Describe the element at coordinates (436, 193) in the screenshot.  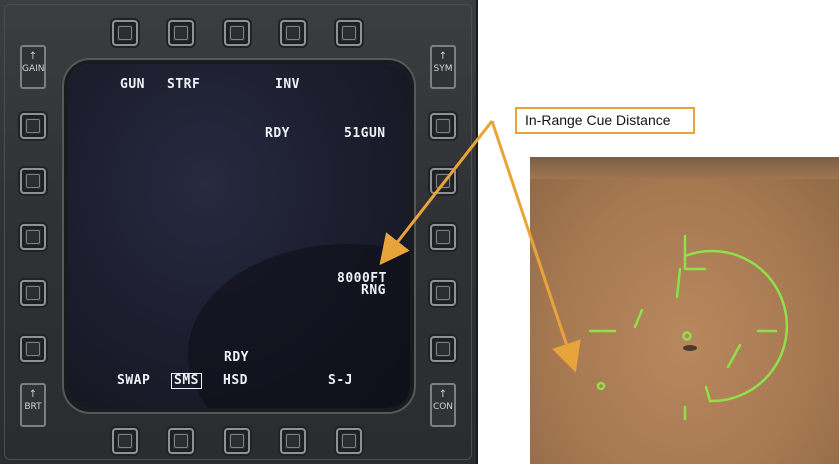
I see `arrow-to-mfd-range` at that location.